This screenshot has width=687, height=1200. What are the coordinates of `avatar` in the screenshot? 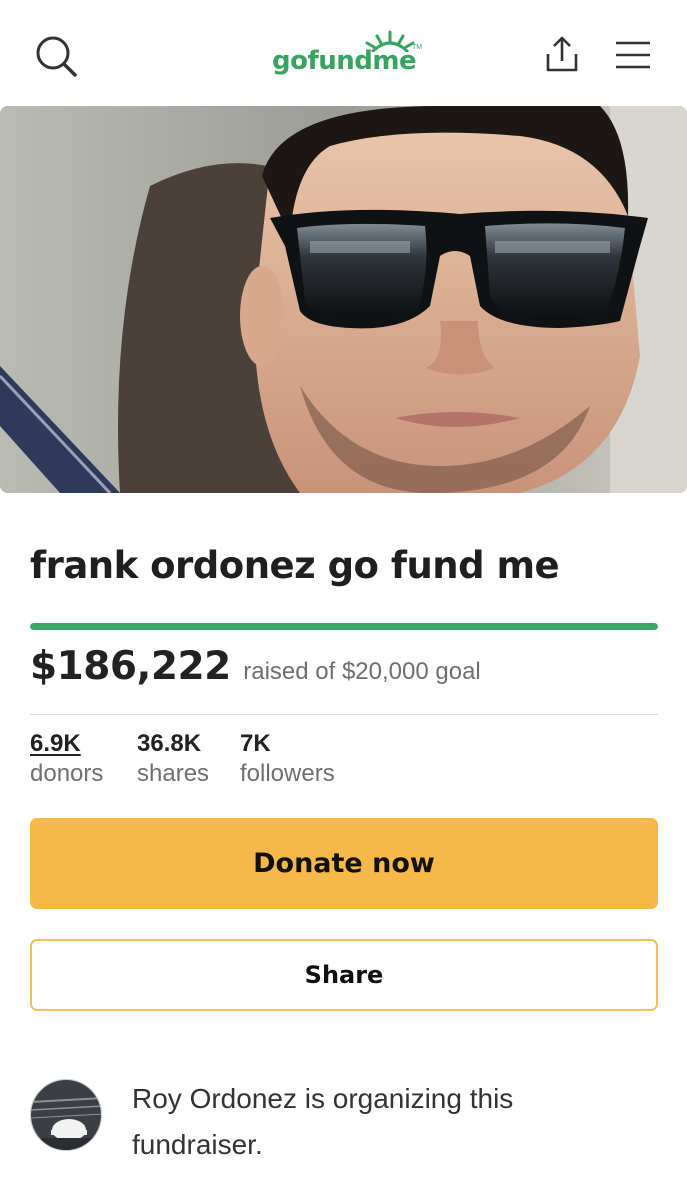 It's located at (66, 1115).